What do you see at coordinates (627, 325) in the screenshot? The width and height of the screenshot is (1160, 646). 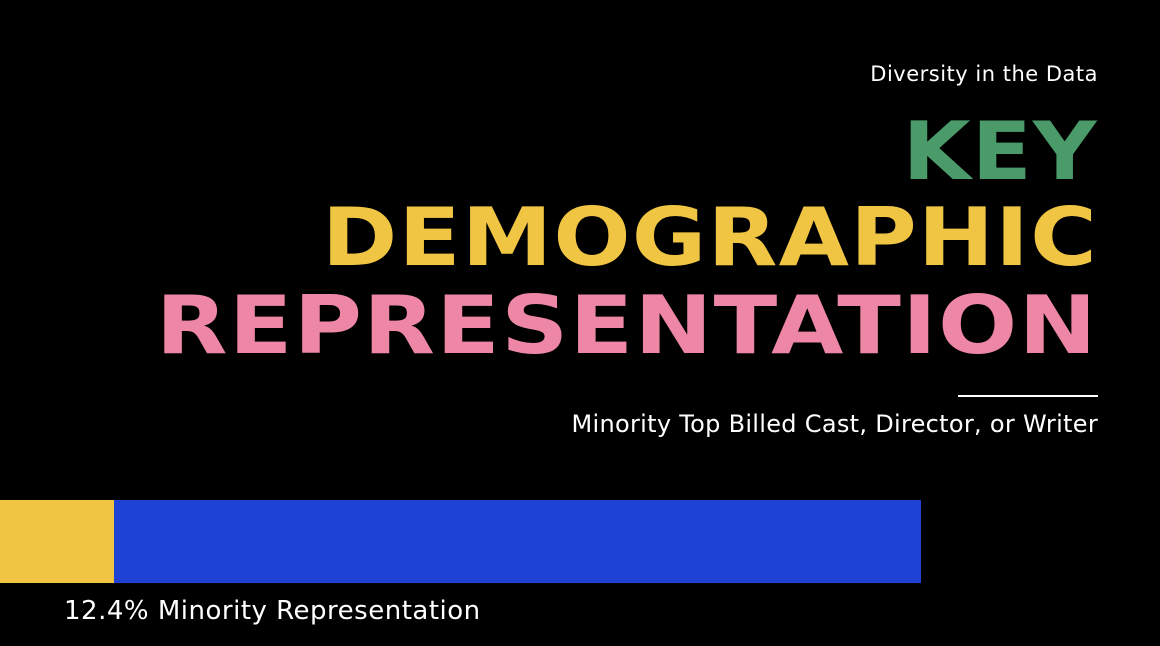 I see `title-line-representation: REPRESENTATION` at bounding box center [627, 325].